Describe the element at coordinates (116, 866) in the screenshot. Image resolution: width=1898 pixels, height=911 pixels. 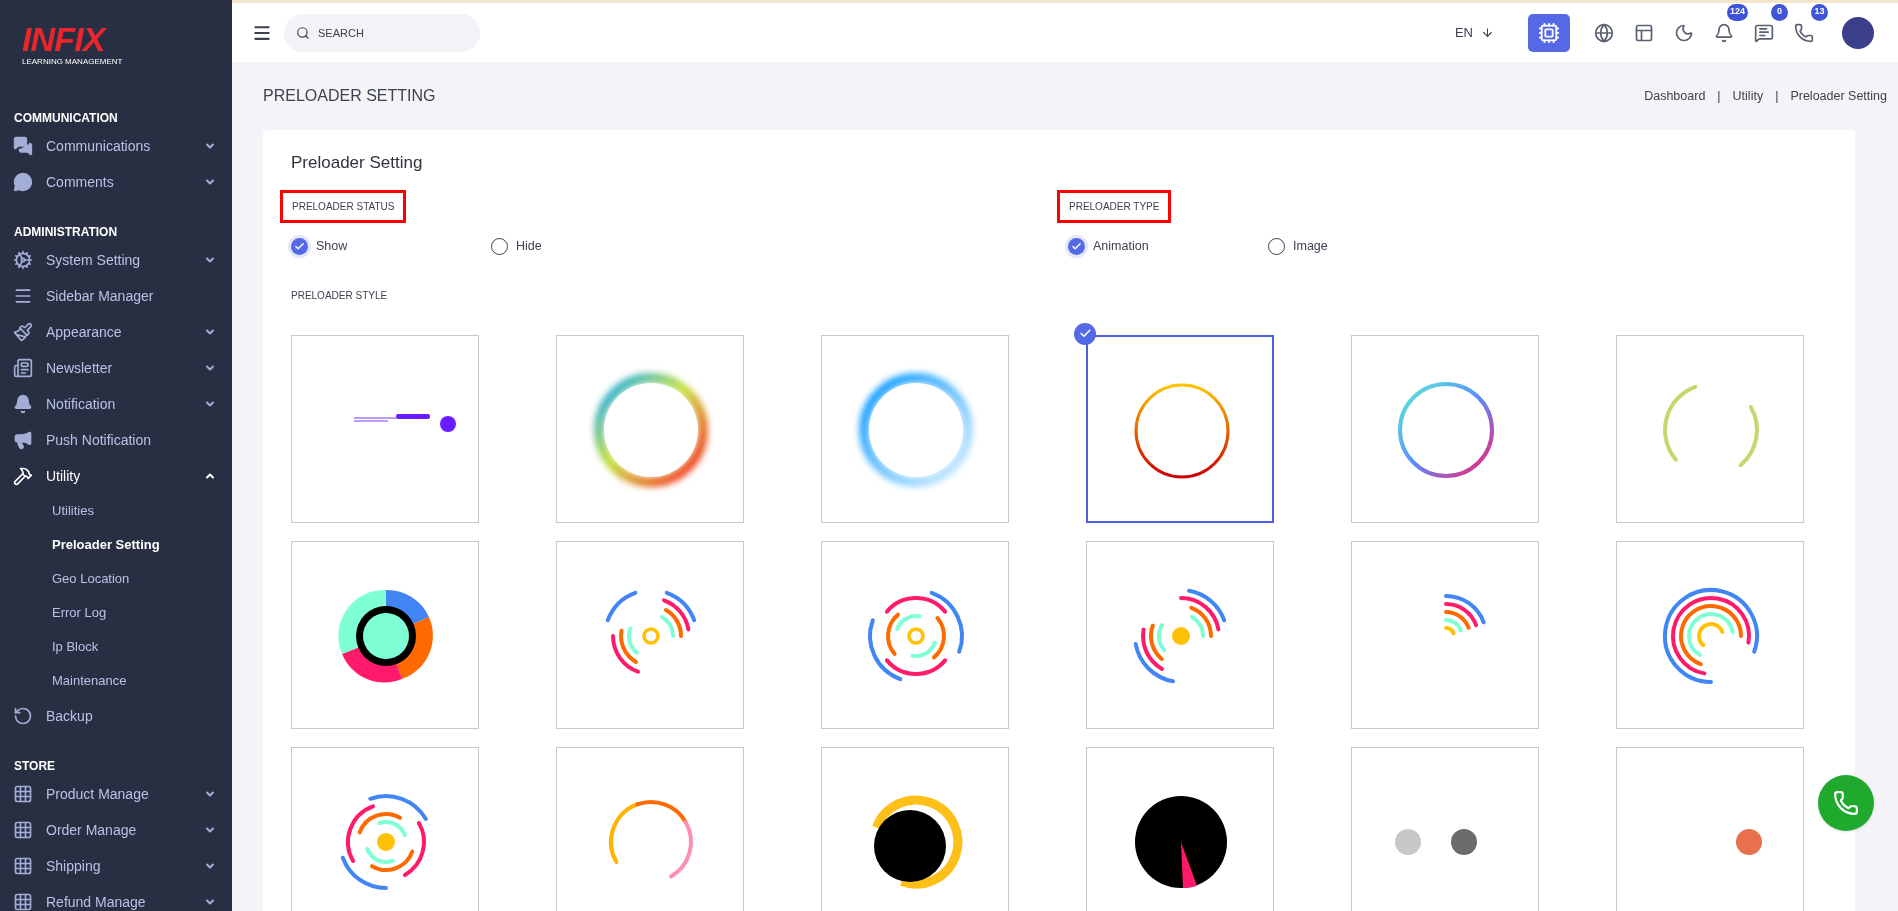
I see `sidebar-item: Shipping` at that location.